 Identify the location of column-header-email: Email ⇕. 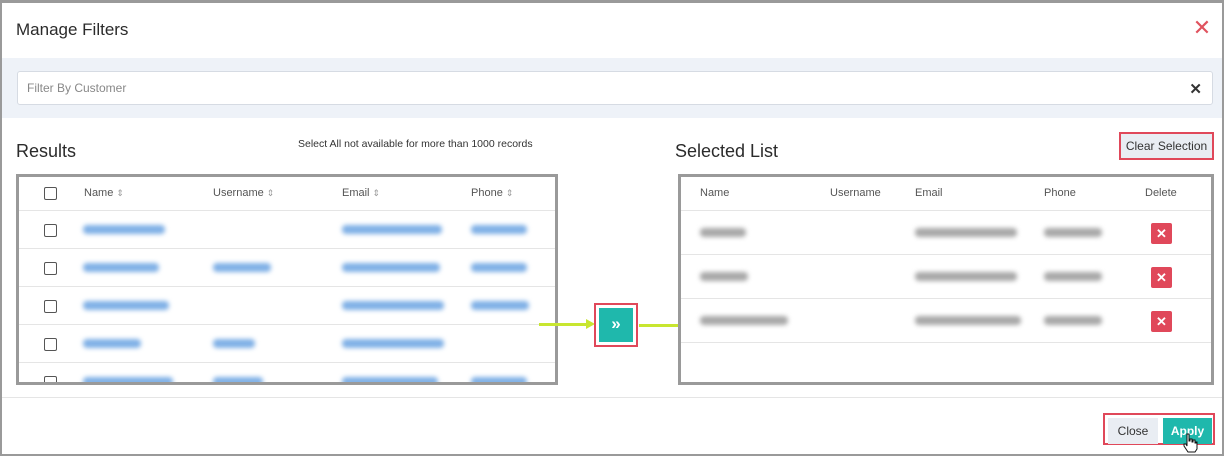
(361, 193).